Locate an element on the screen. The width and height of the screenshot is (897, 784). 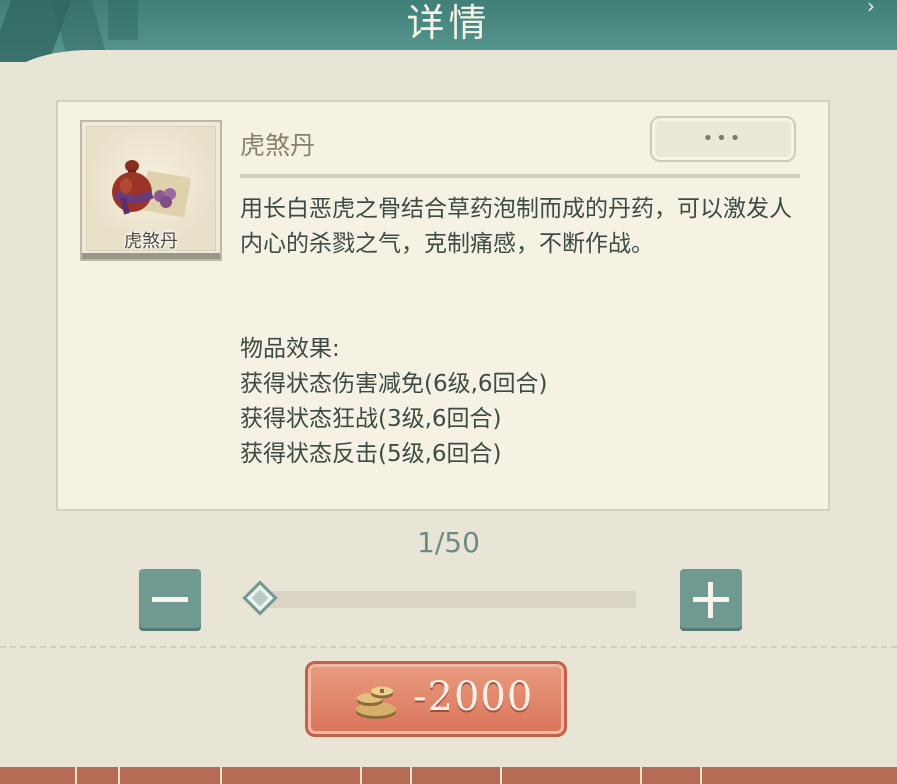
effect-line: 获得状态伤害减免(6级,6回合) is located at coordinates (394, 384).